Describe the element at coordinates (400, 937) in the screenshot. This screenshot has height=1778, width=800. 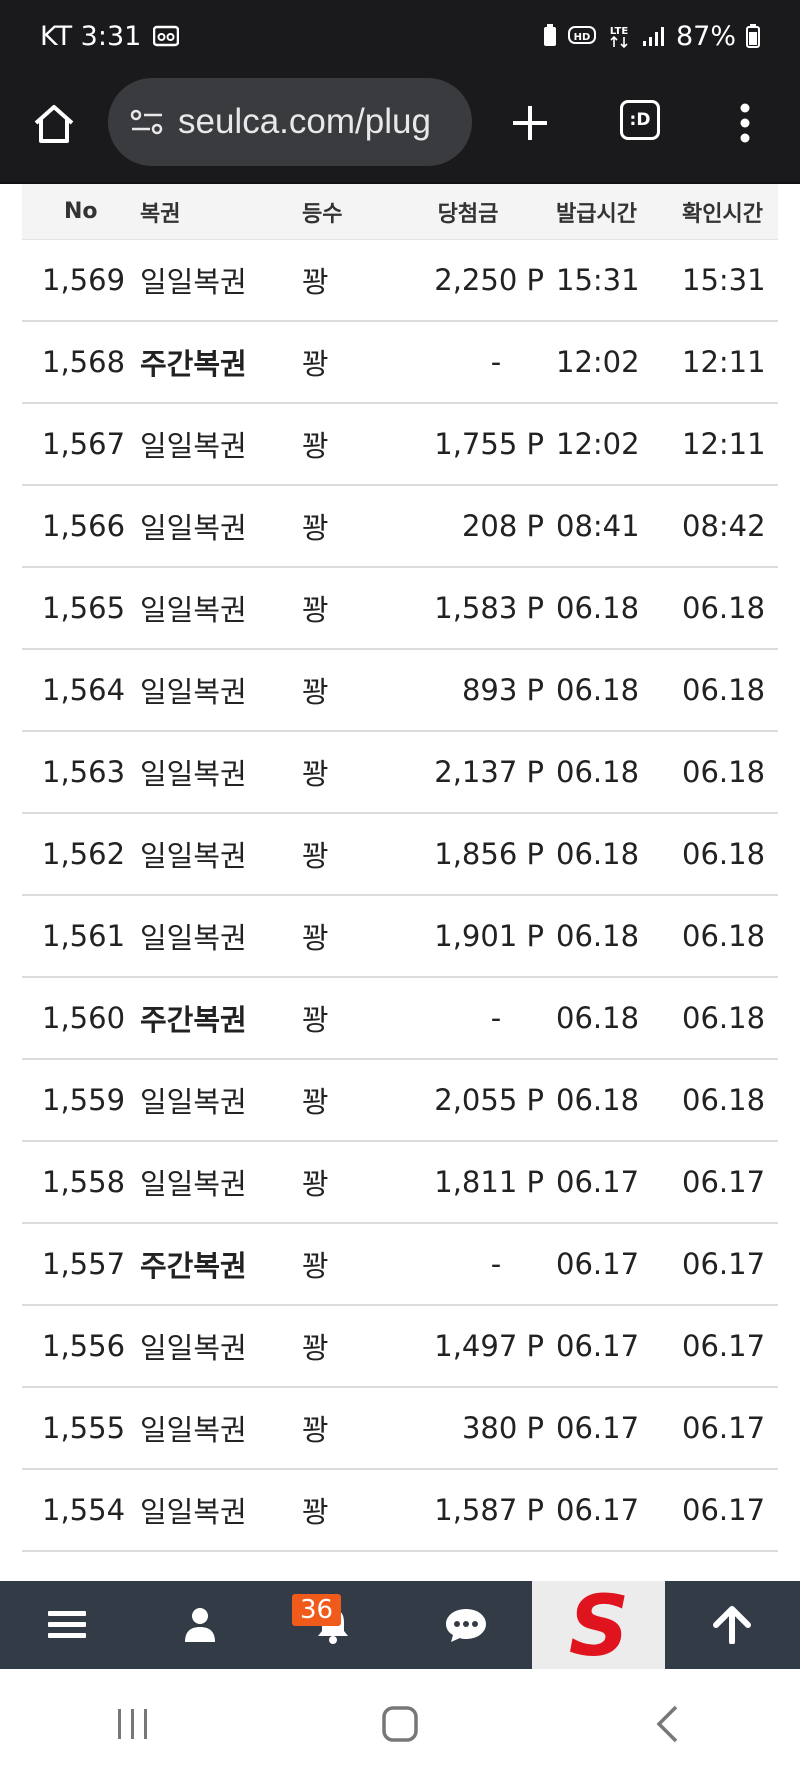
I see `table-row: 1,561 일일복권 꽝 1,901 P 06.18 06.18` at that location.